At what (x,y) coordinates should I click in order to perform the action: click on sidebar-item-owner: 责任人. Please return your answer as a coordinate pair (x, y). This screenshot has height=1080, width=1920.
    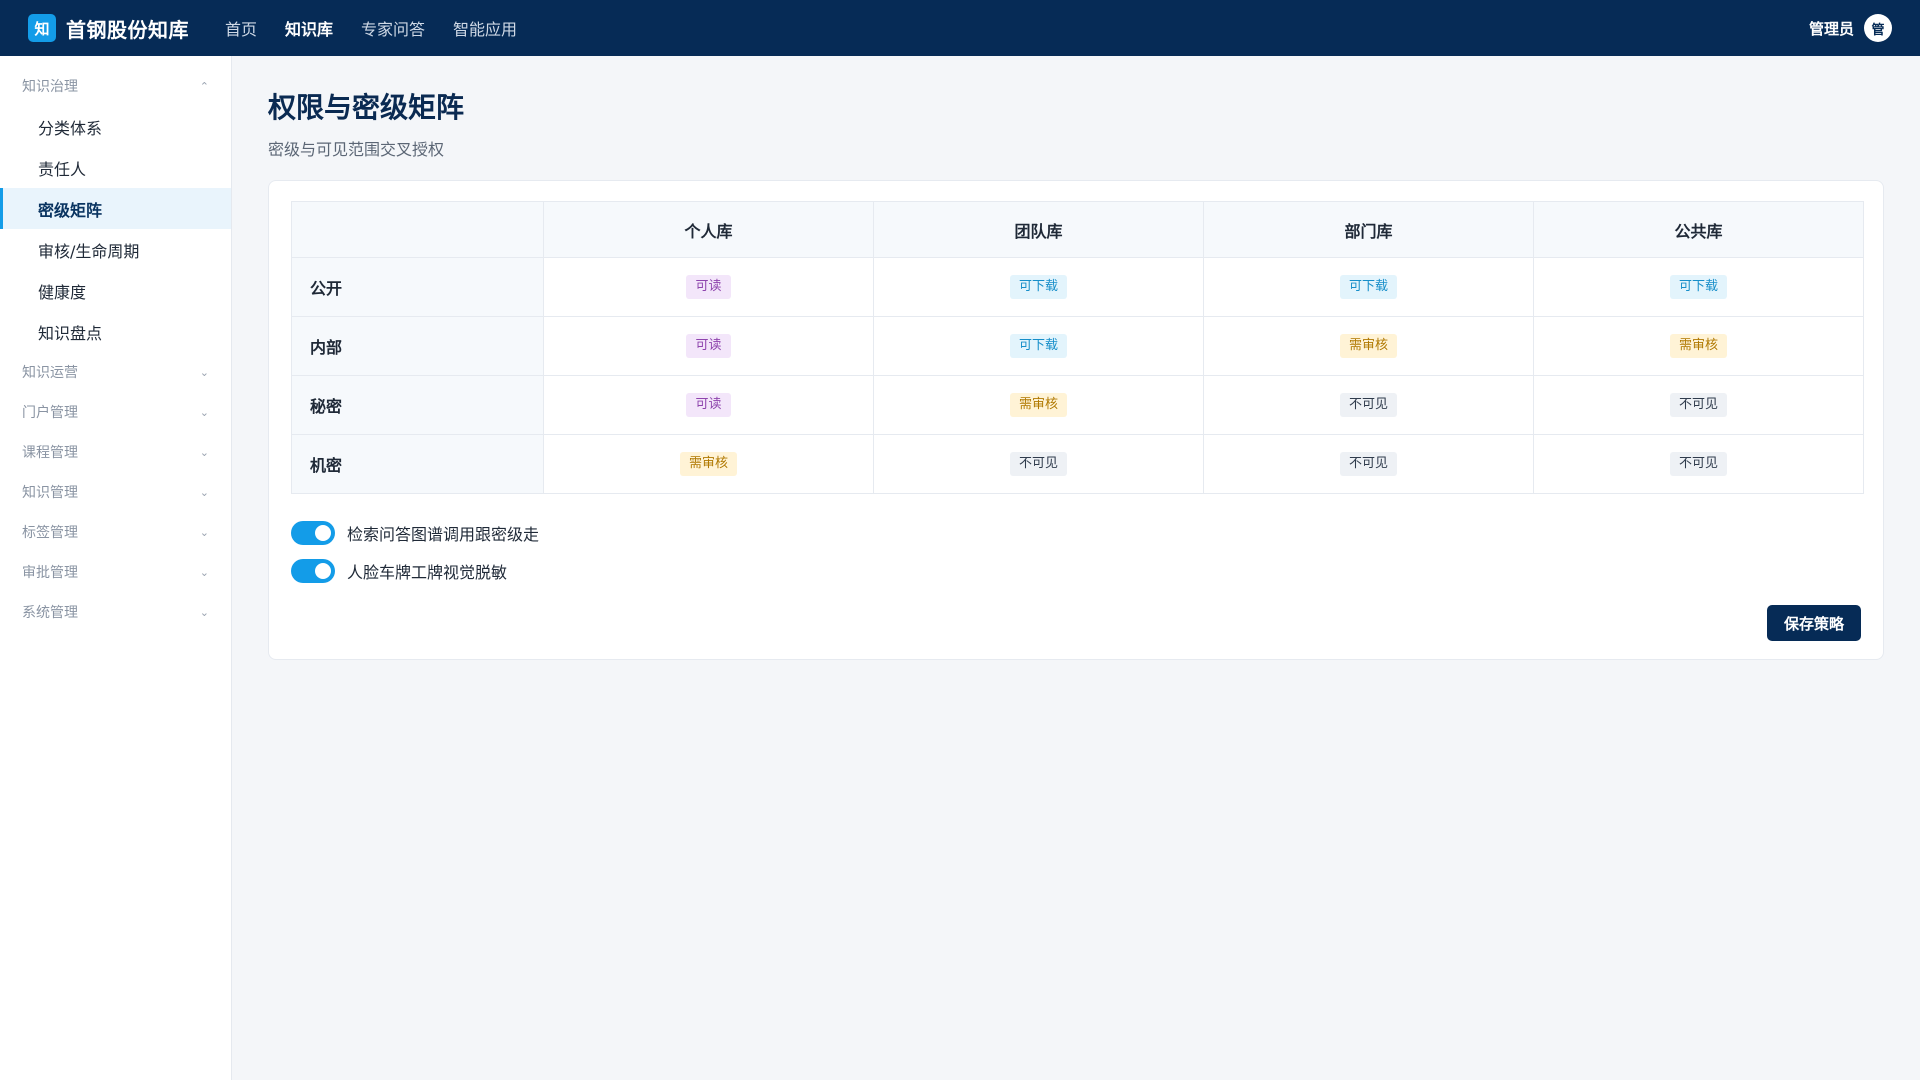
    Looking at the image, I should click on (115, 167).